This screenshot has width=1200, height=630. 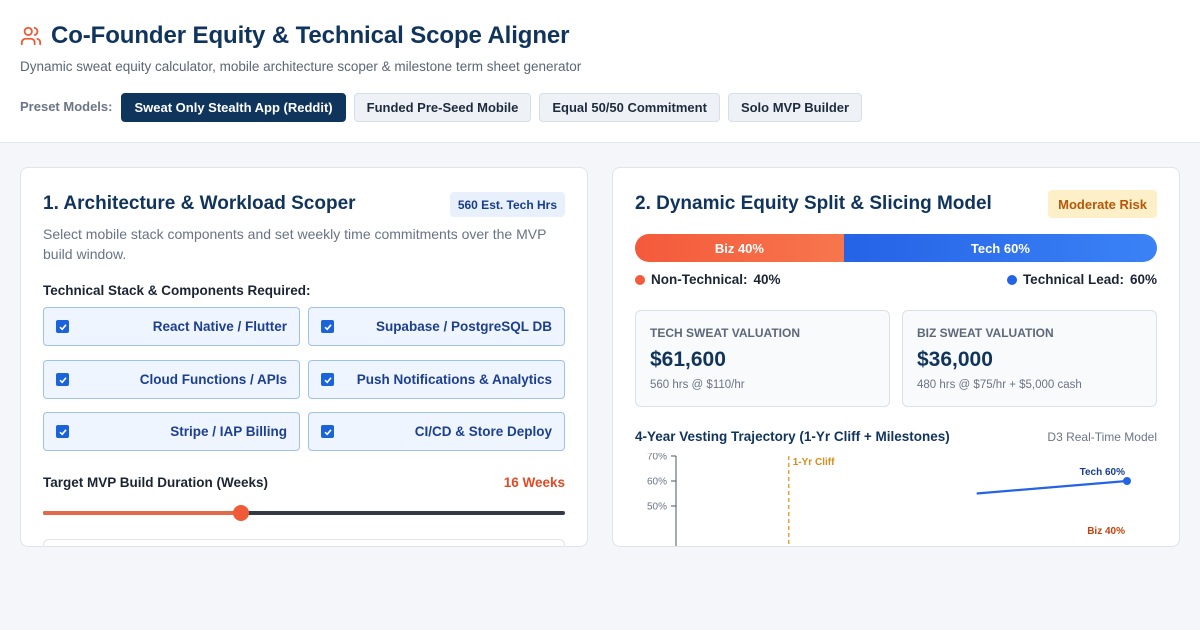 What do you see at coordinates (697, 385) in the screenshot?
I see `tech-valuation-detail: 560 hrs @ $110/hr` at bounding box center [697, 385].